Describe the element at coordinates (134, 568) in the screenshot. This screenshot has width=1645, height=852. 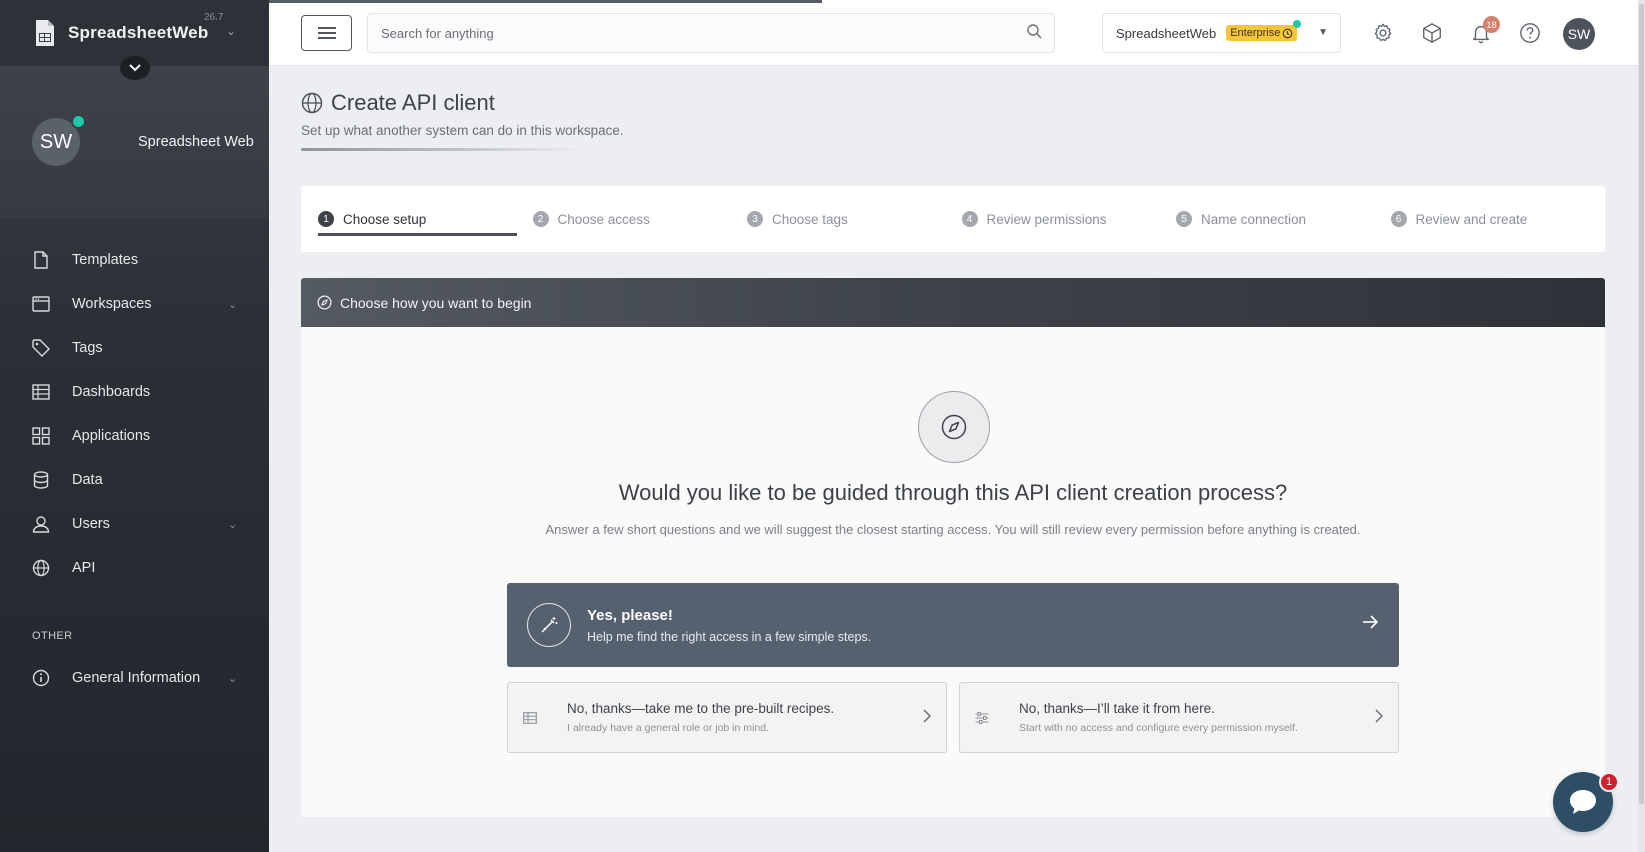
I see `sidebar-item-api: API` at that location.